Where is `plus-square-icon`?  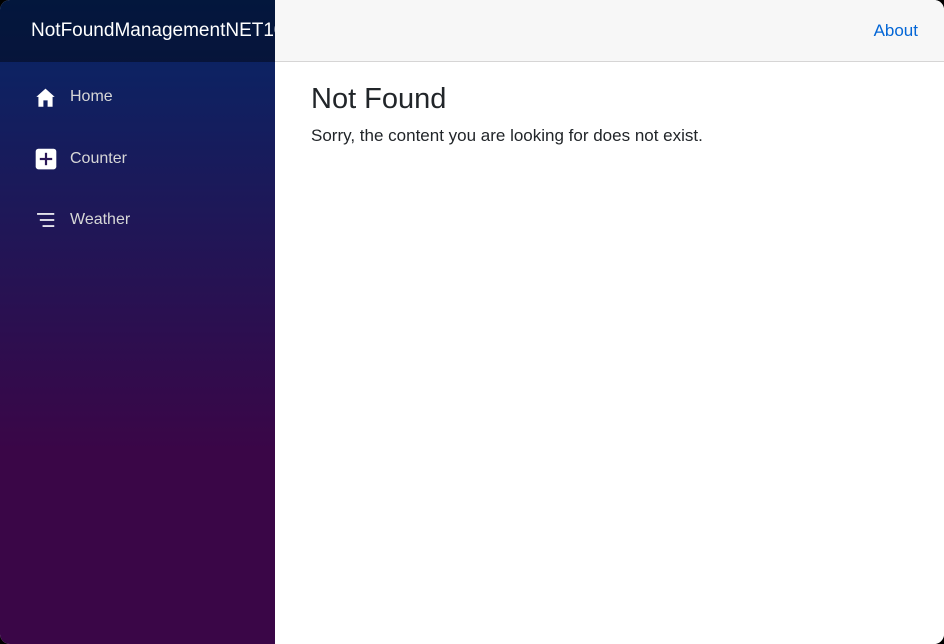
plus-square-icon is located at coordinates (45, 158).